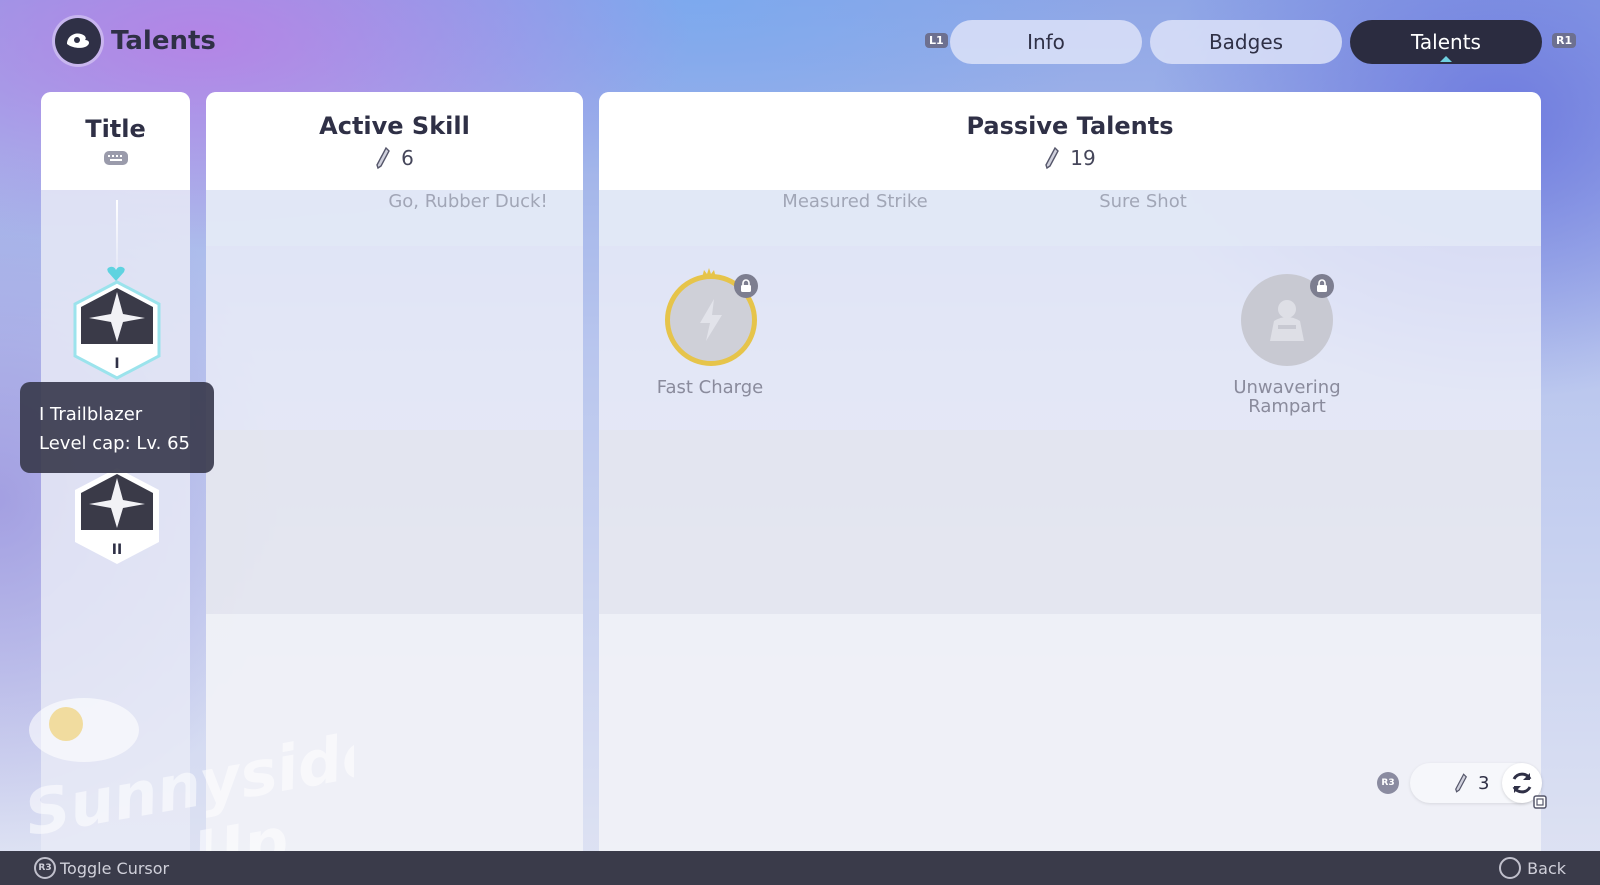  I want to click on passive-talents-count-value: 19, so click(1083, 158).